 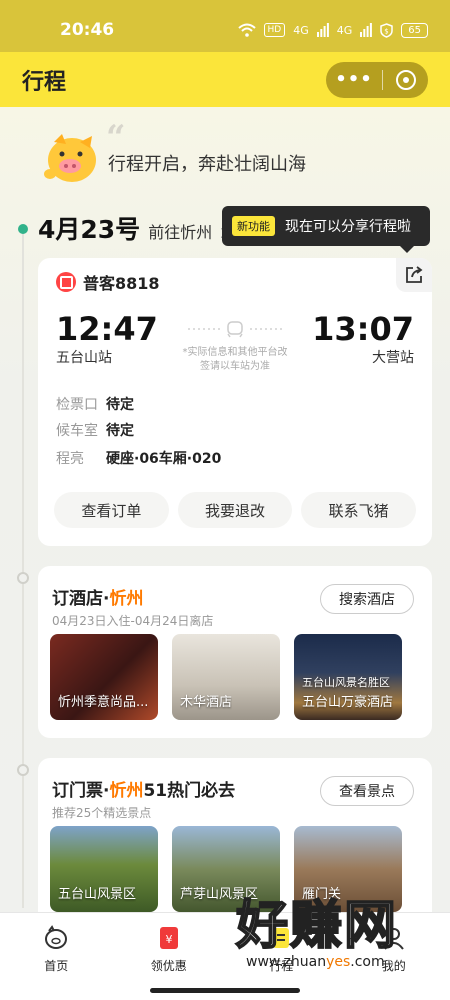 I want to click on battery-icon: 65, so click(x=414, y=30).